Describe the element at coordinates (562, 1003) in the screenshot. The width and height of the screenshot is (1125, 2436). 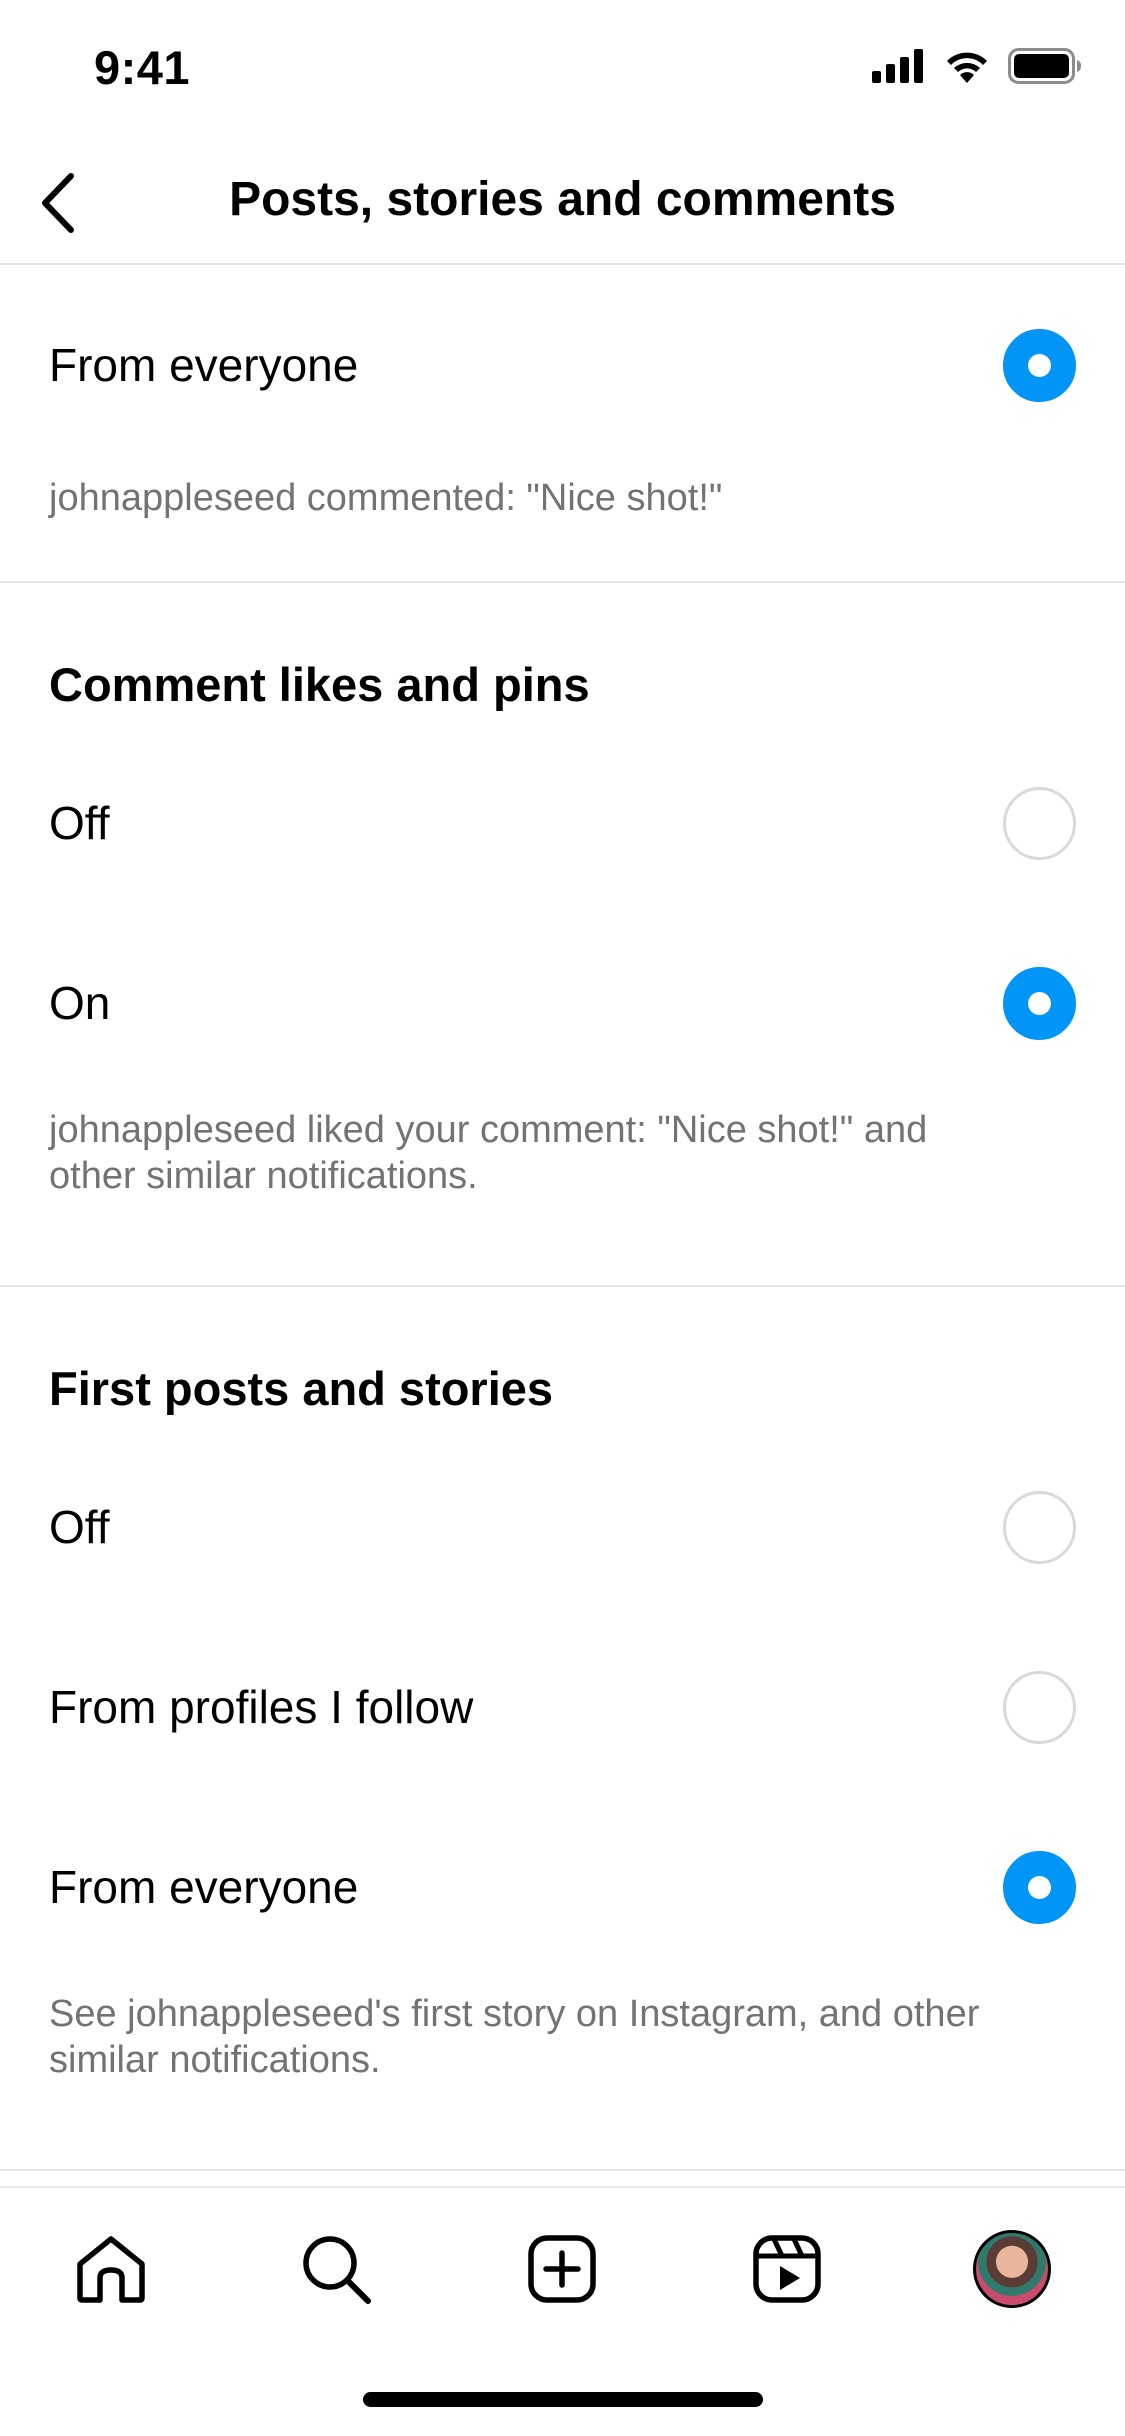
I see `comment-likes-on-option: On` at that location.